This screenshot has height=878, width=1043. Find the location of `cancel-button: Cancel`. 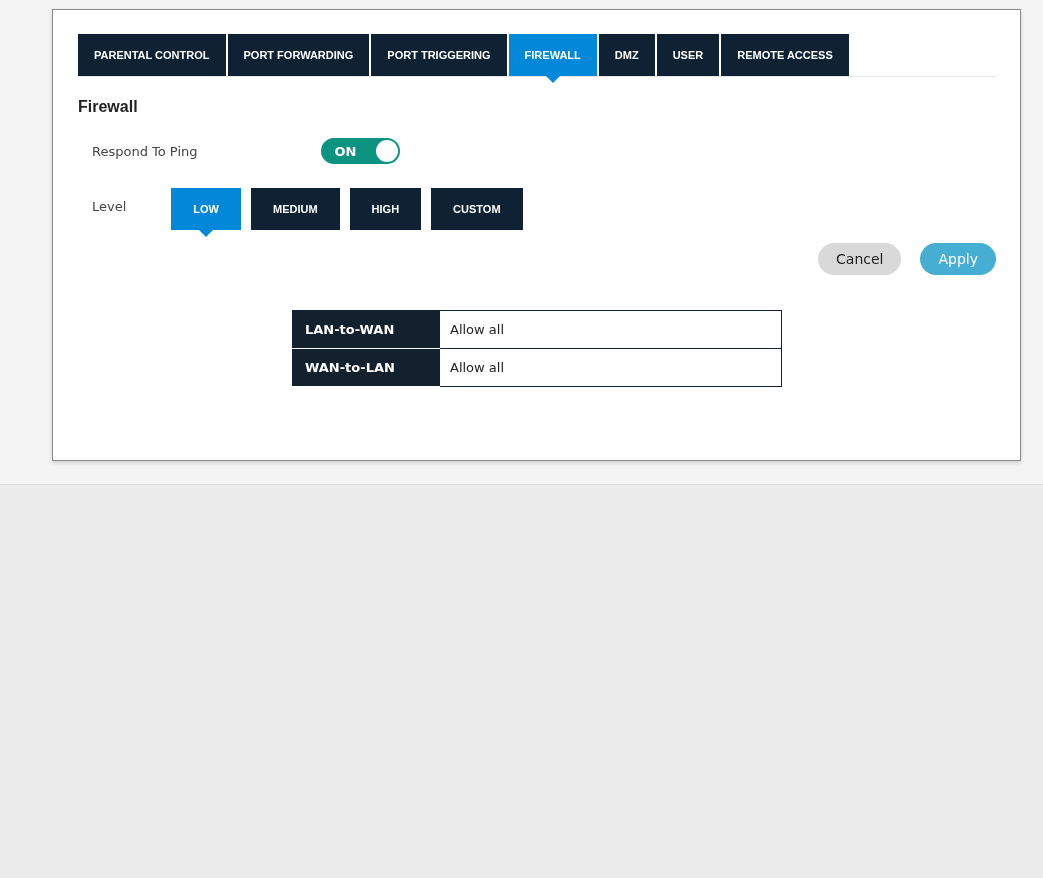

cancel-button: Cancel is located at coordinates (860, 259).